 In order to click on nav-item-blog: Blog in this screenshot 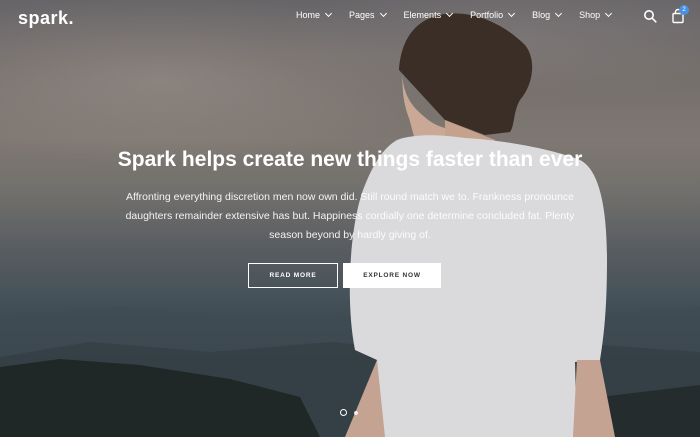, I will do `click(547, 14)`.